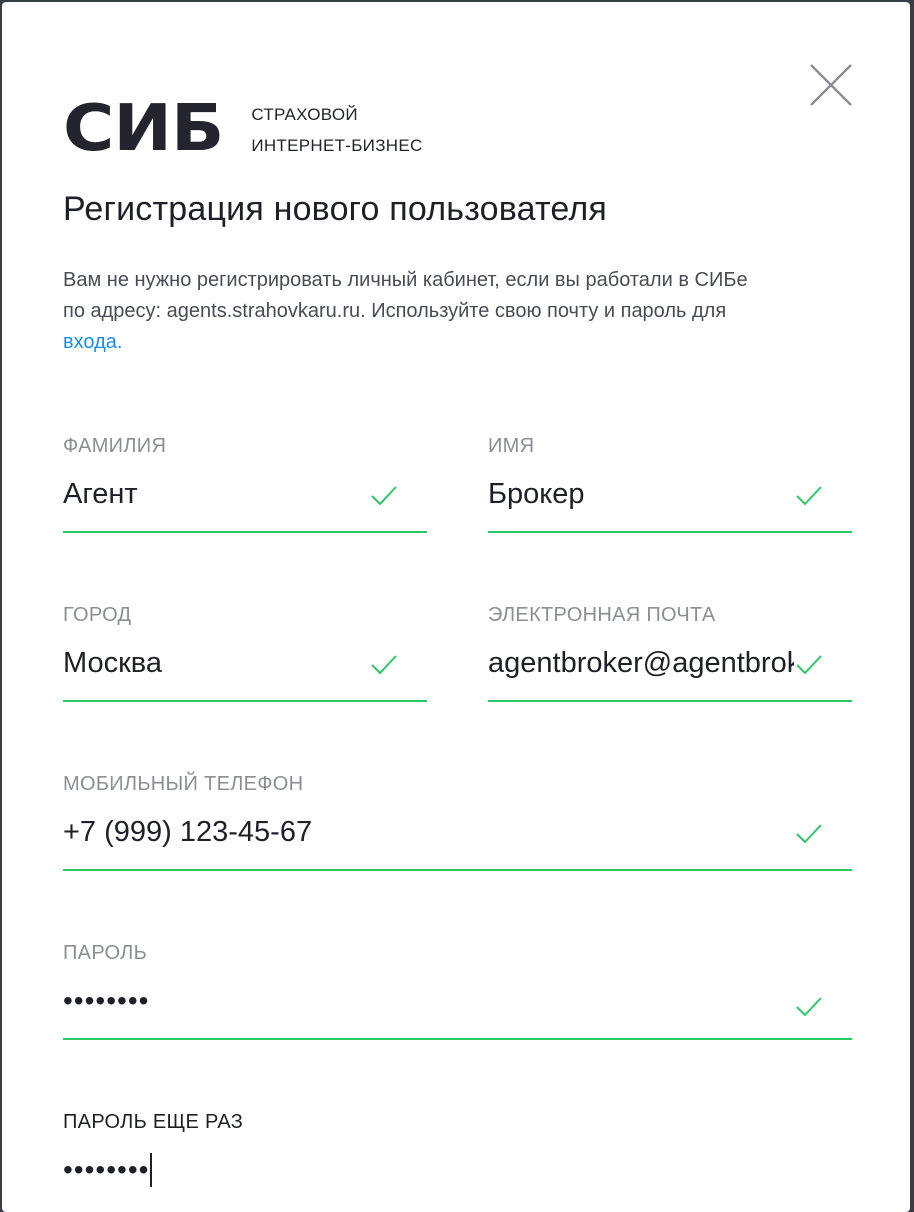 Image resolution: width=914 pixels, height=1212 pixels. What do you see at coordinates (430, 1171) in the screenshot?
I see `password-repeat-value: ••••••••` at bounding box center [430, 1171].